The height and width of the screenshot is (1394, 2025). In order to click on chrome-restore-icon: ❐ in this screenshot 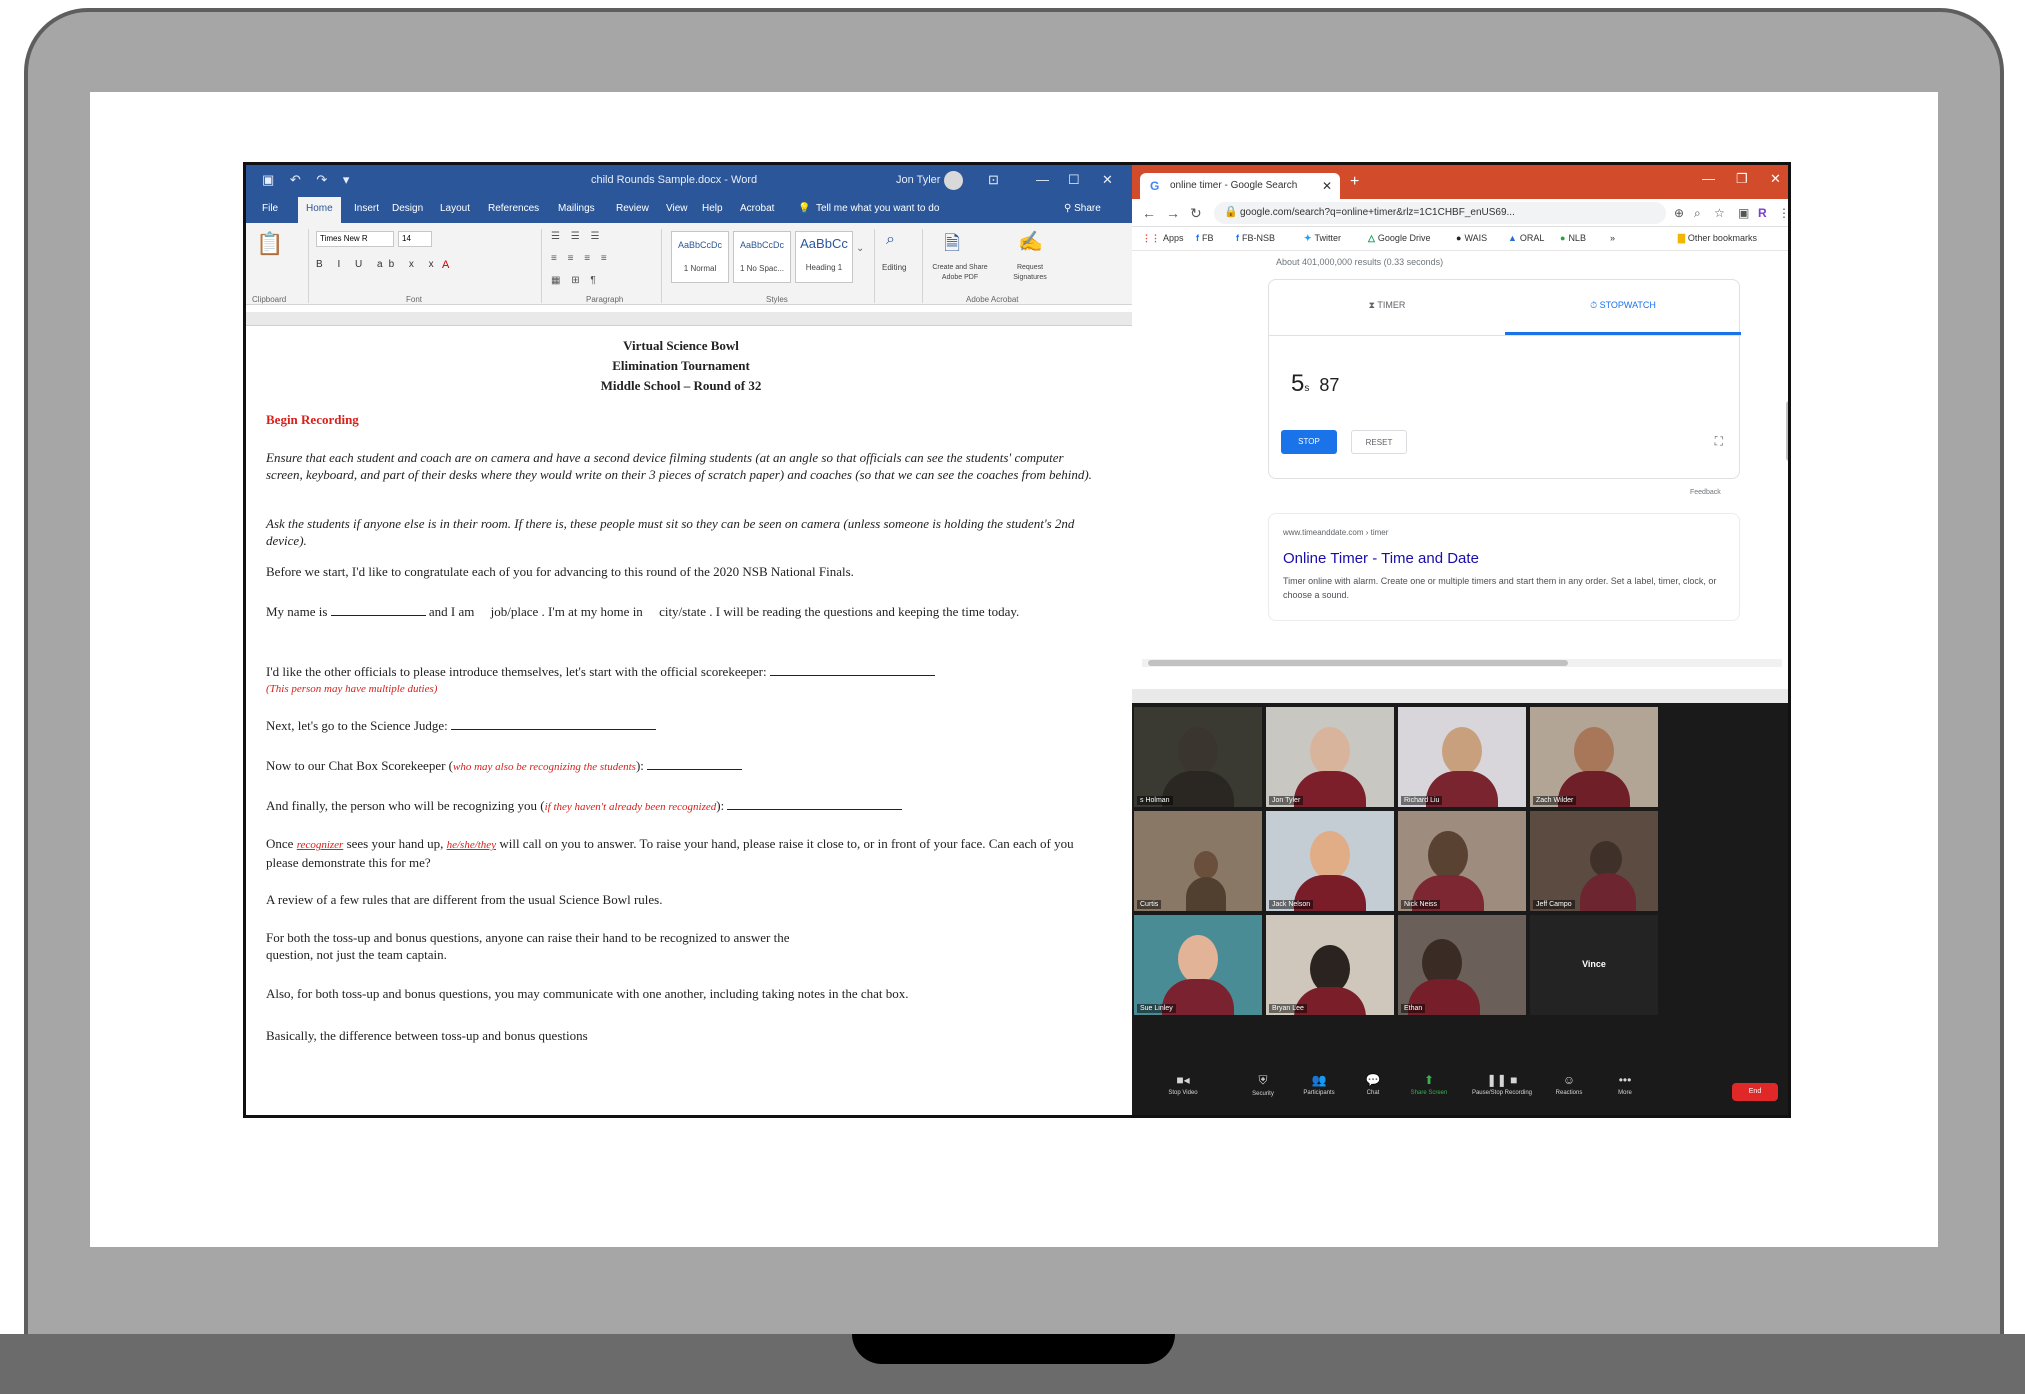, I will do `click(1742, 179)`.